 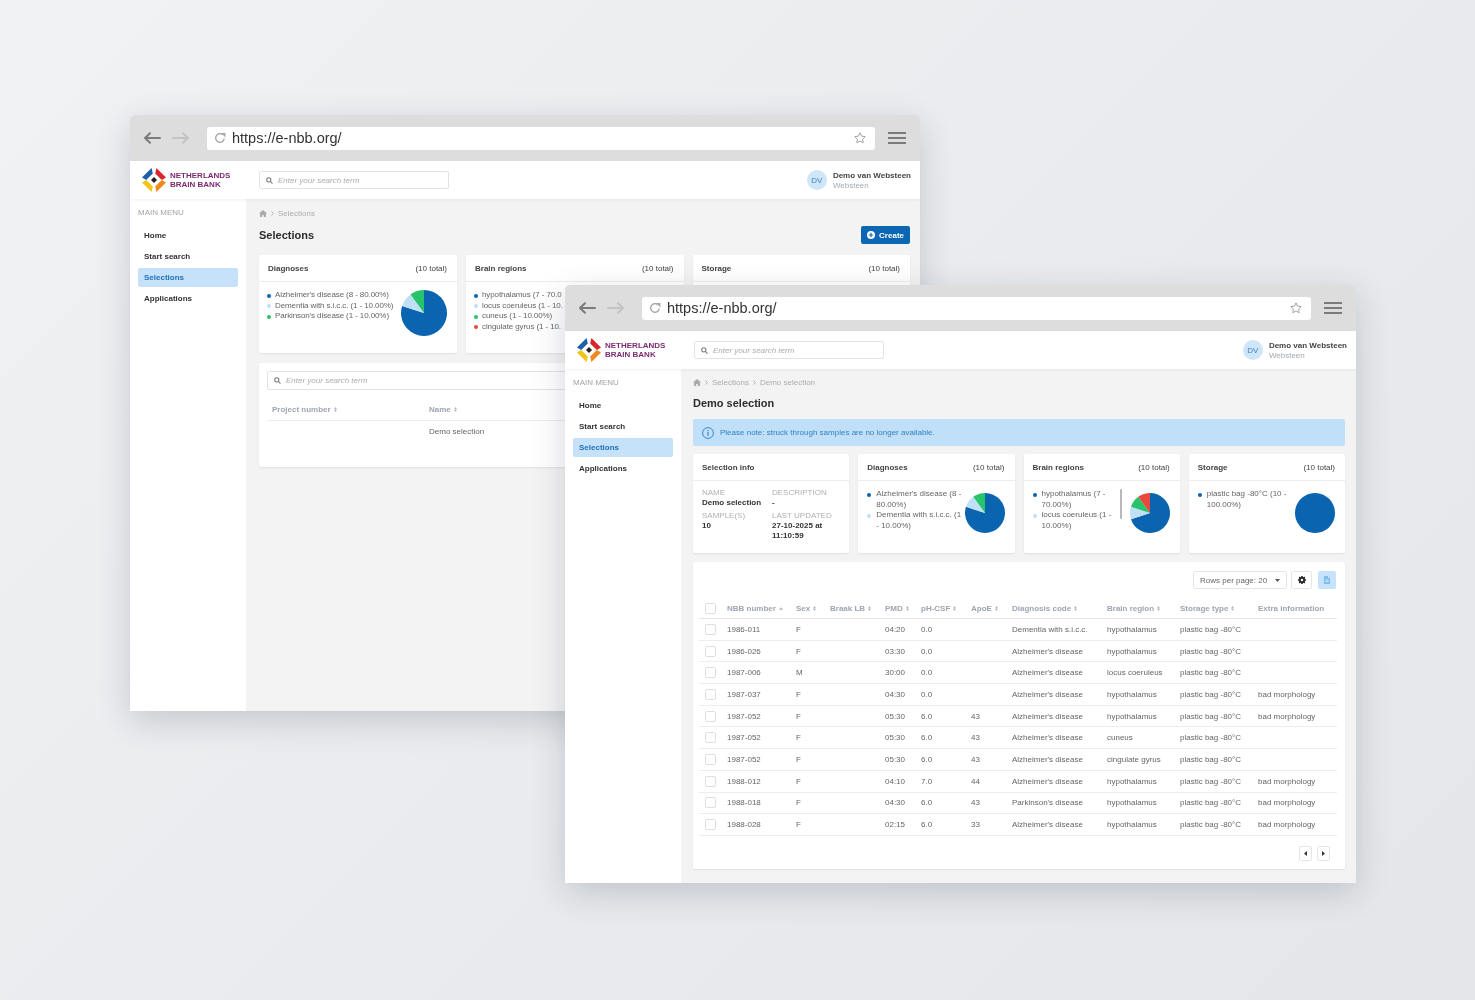 I want to click on sort-ascending-icon, so click(x=780, y=608).